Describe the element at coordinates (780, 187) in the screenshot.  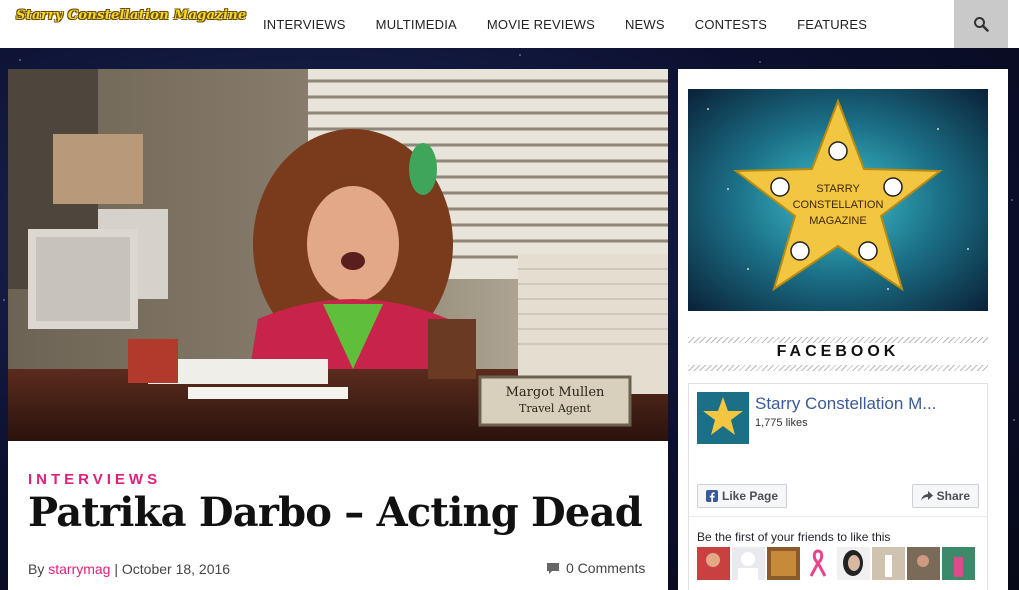
I see `film-camera-icon` at that location.